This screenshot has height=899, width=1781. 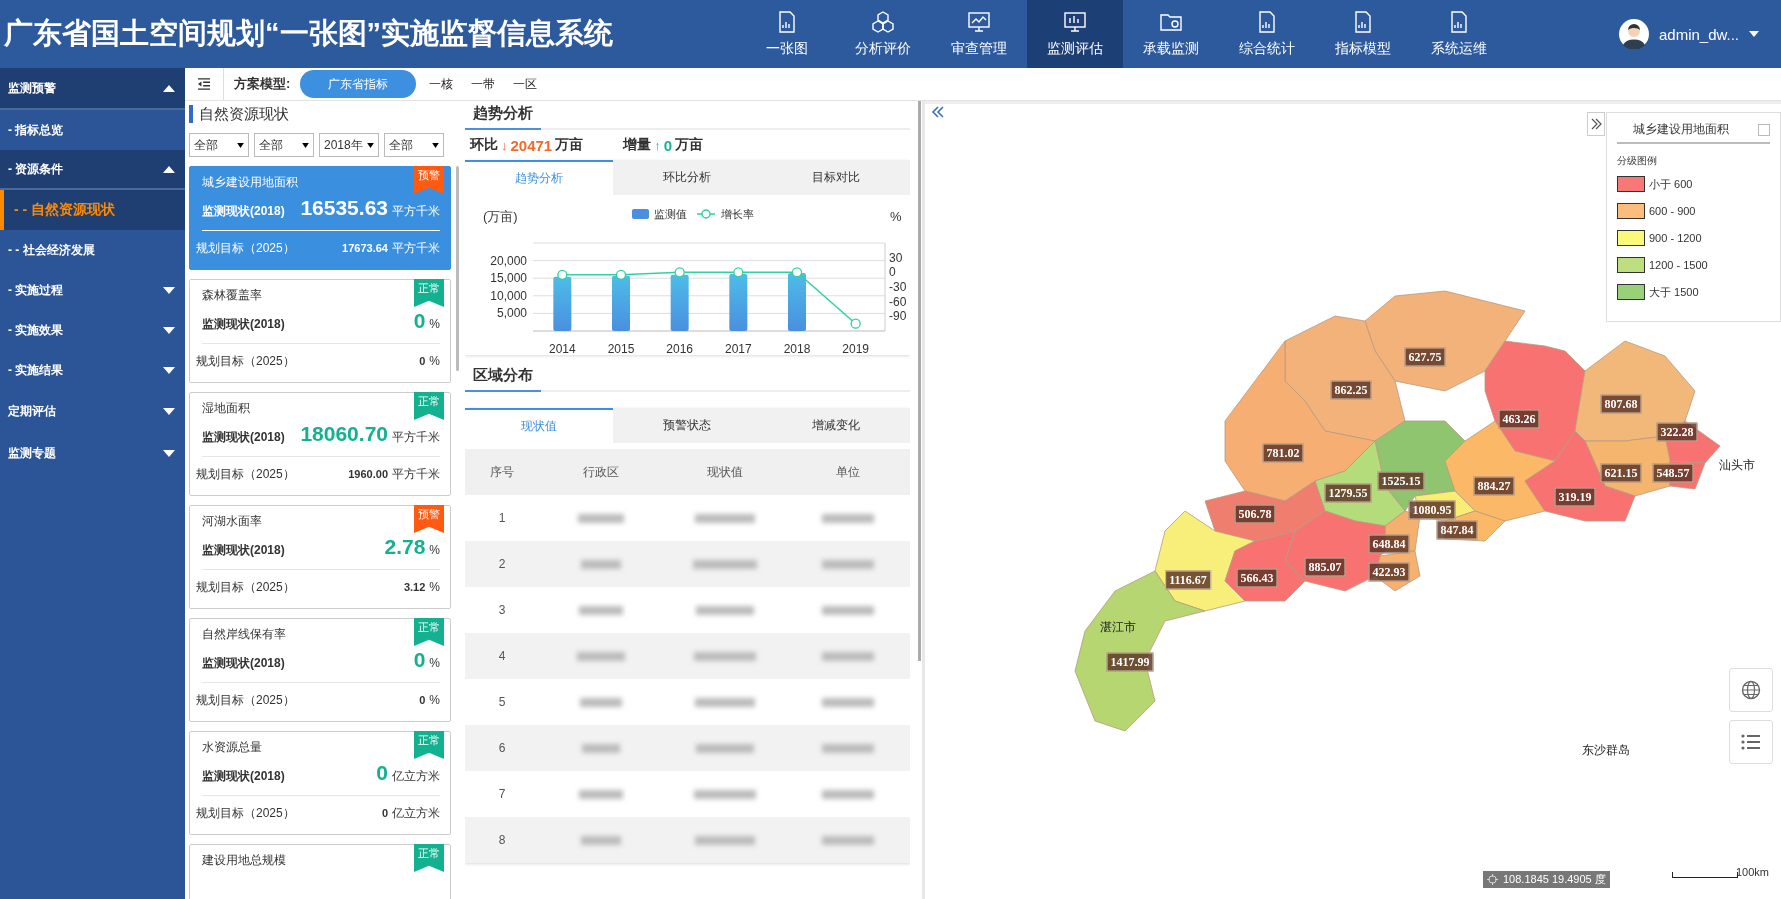 I want to click on row-number: 4, so click(x=502, y=656).